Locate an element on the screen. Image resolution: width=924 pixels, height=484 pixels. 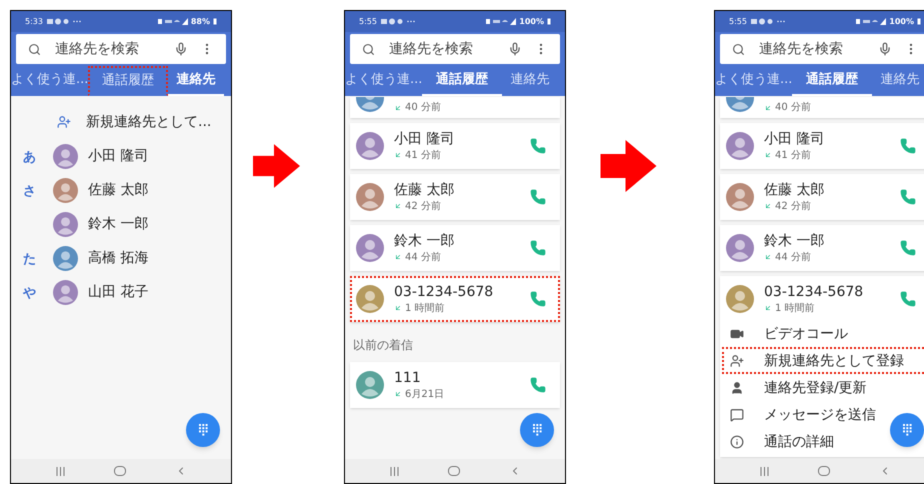
contact-name: 佐藤 太郎 is located at coordinates (118, 190).